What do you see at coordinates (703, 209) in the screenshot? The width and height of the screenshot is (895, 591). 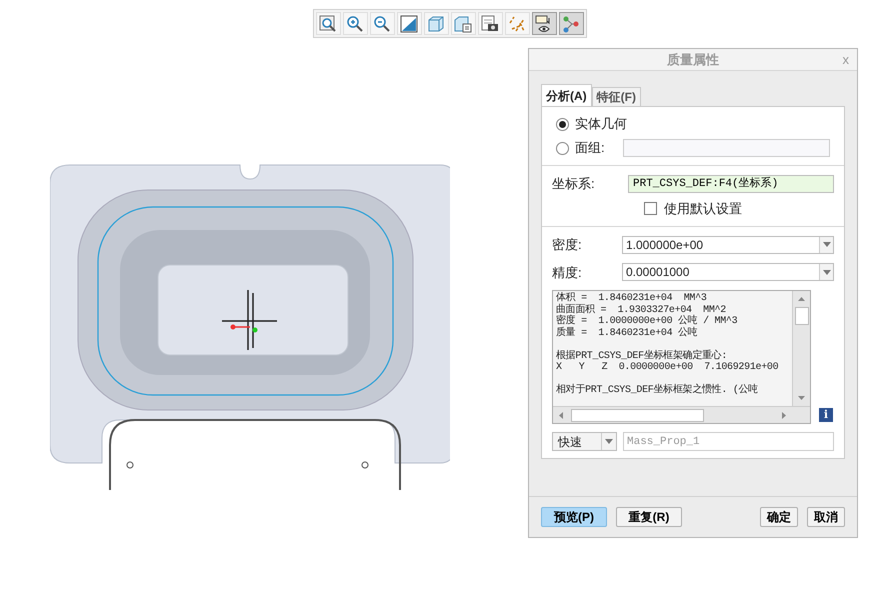 I see `checkbox-label: 使用默认设置` at bounding box center [703, 209].